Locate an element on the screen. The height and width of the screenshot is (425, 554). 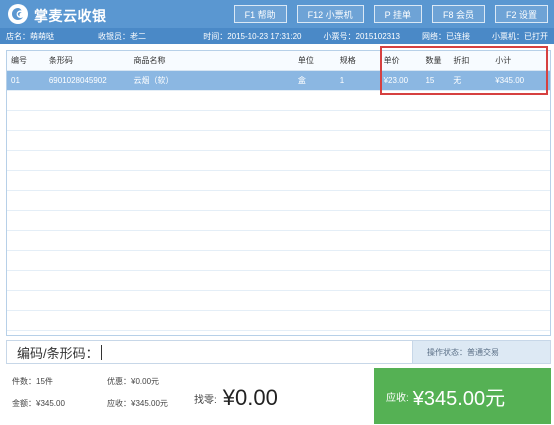
change-label: 找零: is located at coordinates (205, 400).